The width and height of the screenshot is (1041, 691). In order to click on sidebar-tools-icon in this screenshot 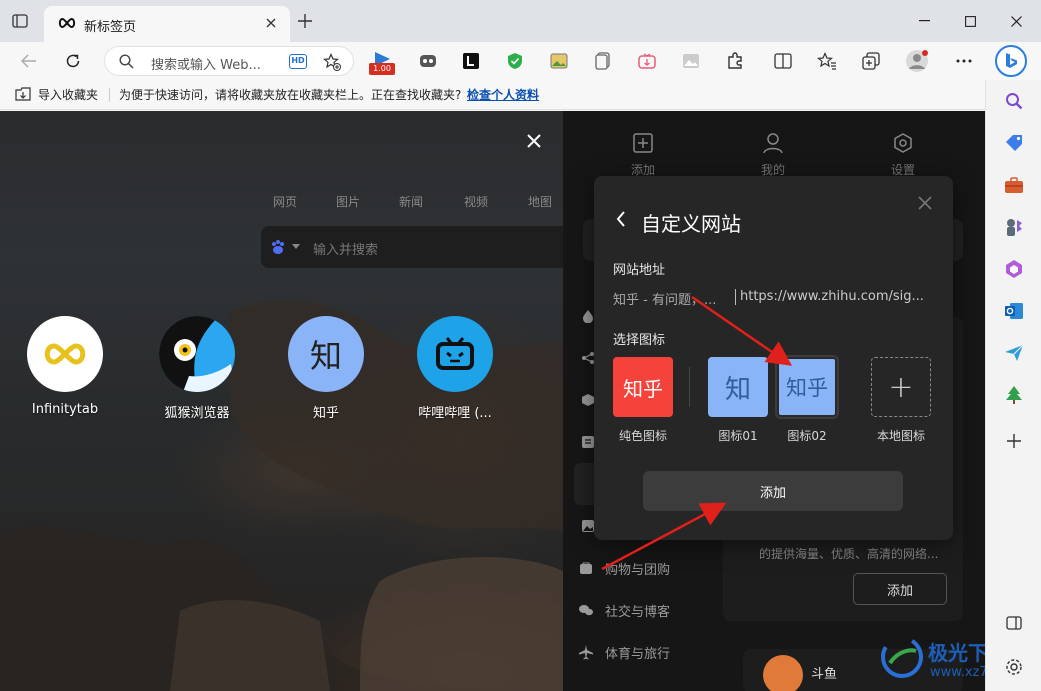, I will do `click(1014, 185)`.